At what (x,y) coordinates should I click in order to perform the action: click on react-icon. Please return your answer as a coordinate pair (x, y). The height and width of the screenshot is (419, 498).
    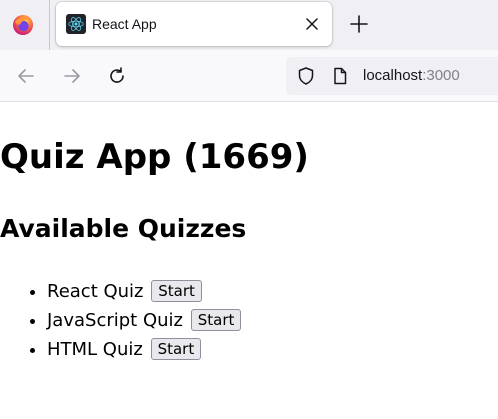
    Looking at the image, I should click on (76, 24).